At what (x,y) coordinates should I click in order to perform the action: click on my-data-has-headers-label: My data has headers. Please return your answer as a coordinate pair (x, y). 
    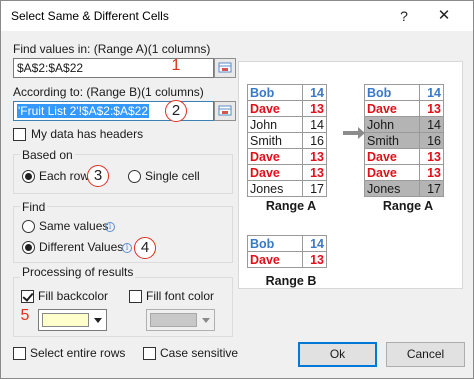
    Looking at the image, I should click on (87, 134).